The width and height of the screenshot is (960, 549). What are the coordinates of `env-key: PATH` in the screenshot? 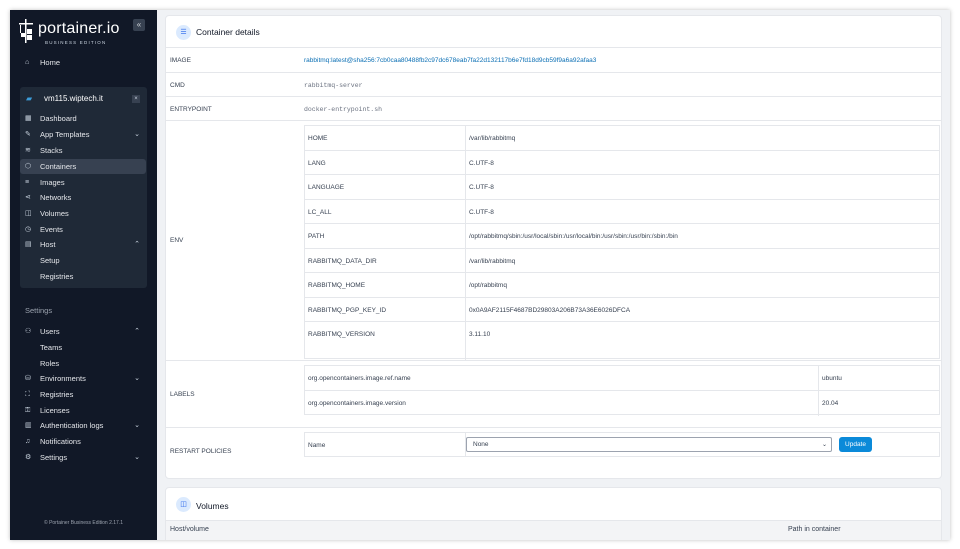 It's located at (316, 236).